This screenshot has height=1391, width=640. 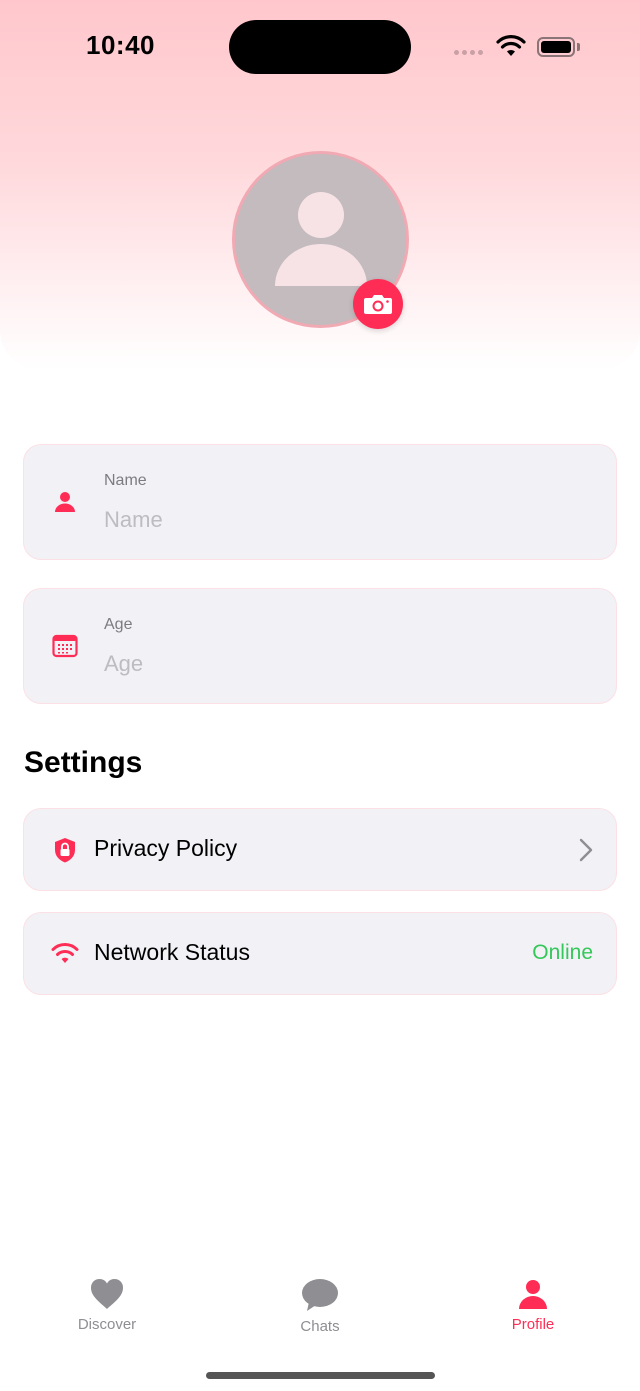 What do you see at coordinates (320, 47) in the screenshot?
I see `dynamic-island` at bounding box center [320, 47].